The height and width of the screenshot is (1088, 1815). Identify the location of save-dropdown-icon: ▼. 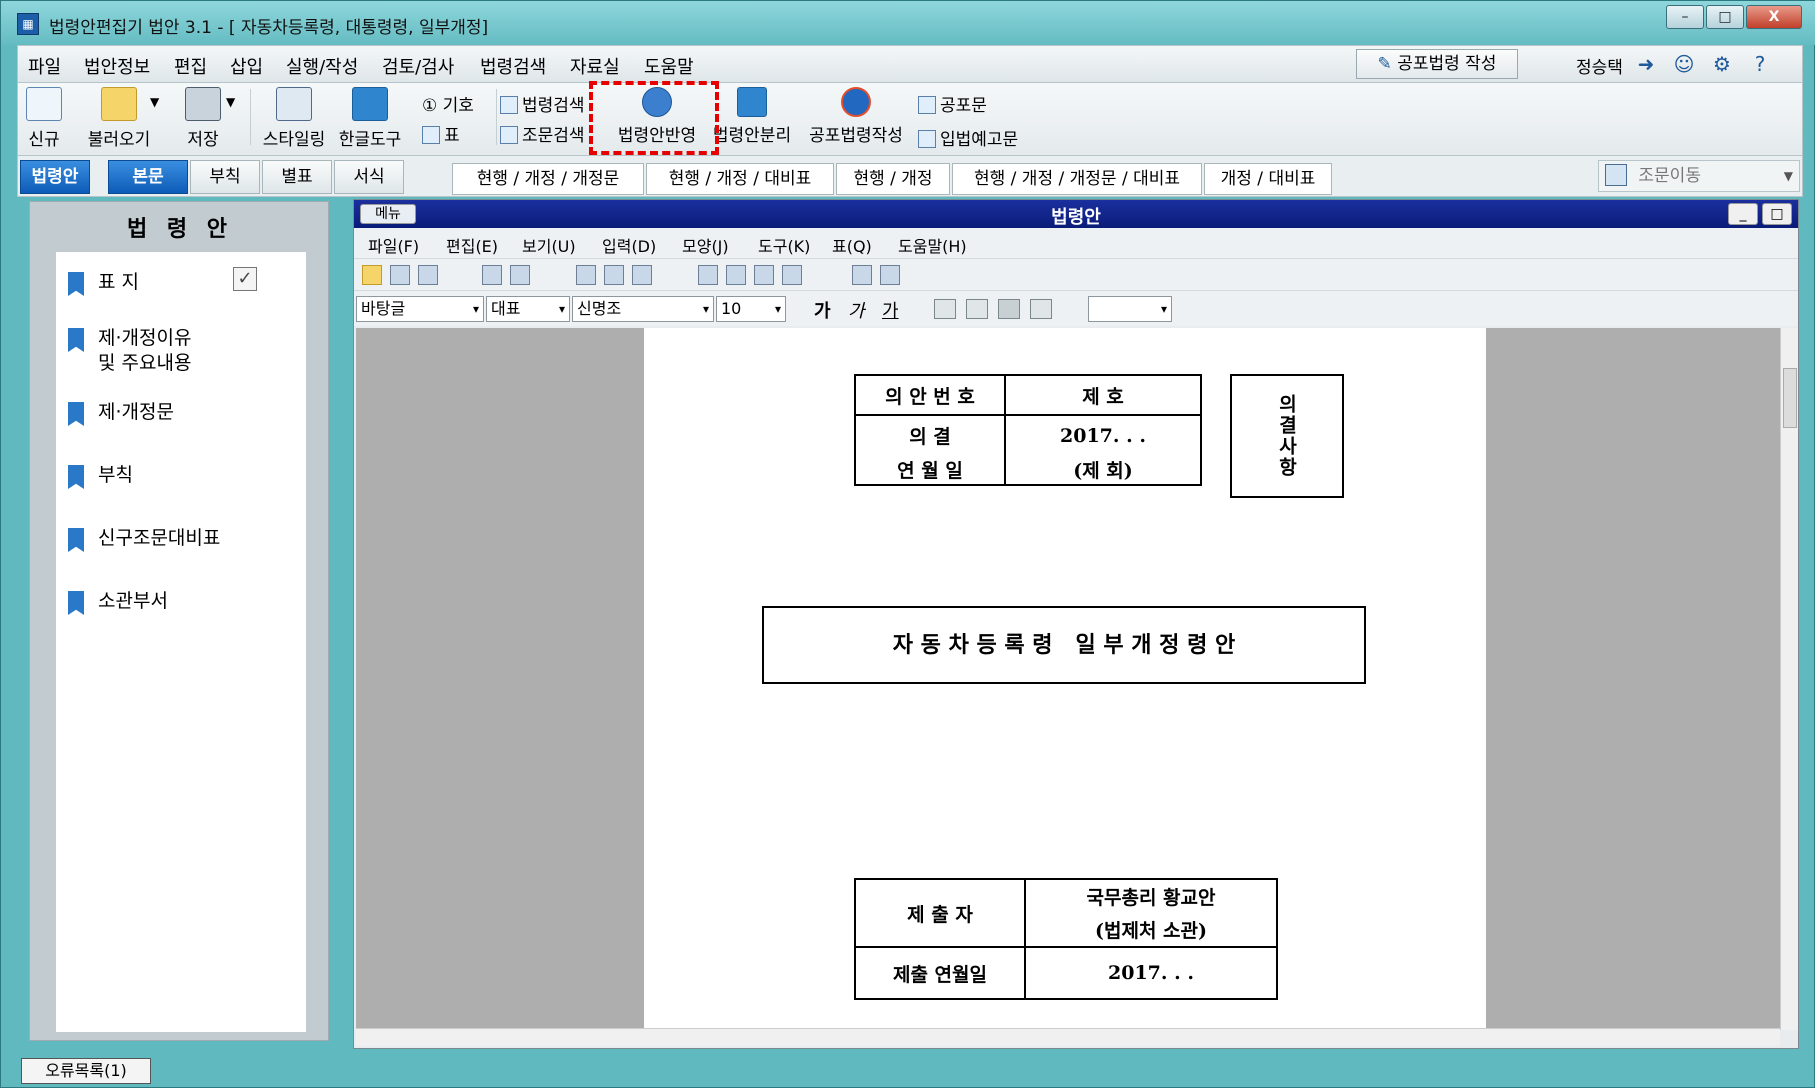
(230, 102).